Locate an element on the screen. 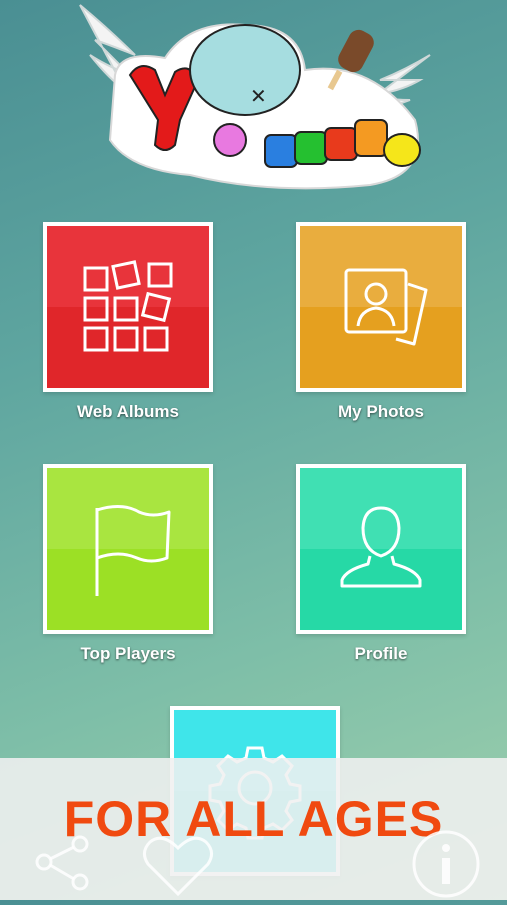  person-icon is located at coordinates (381, 547).